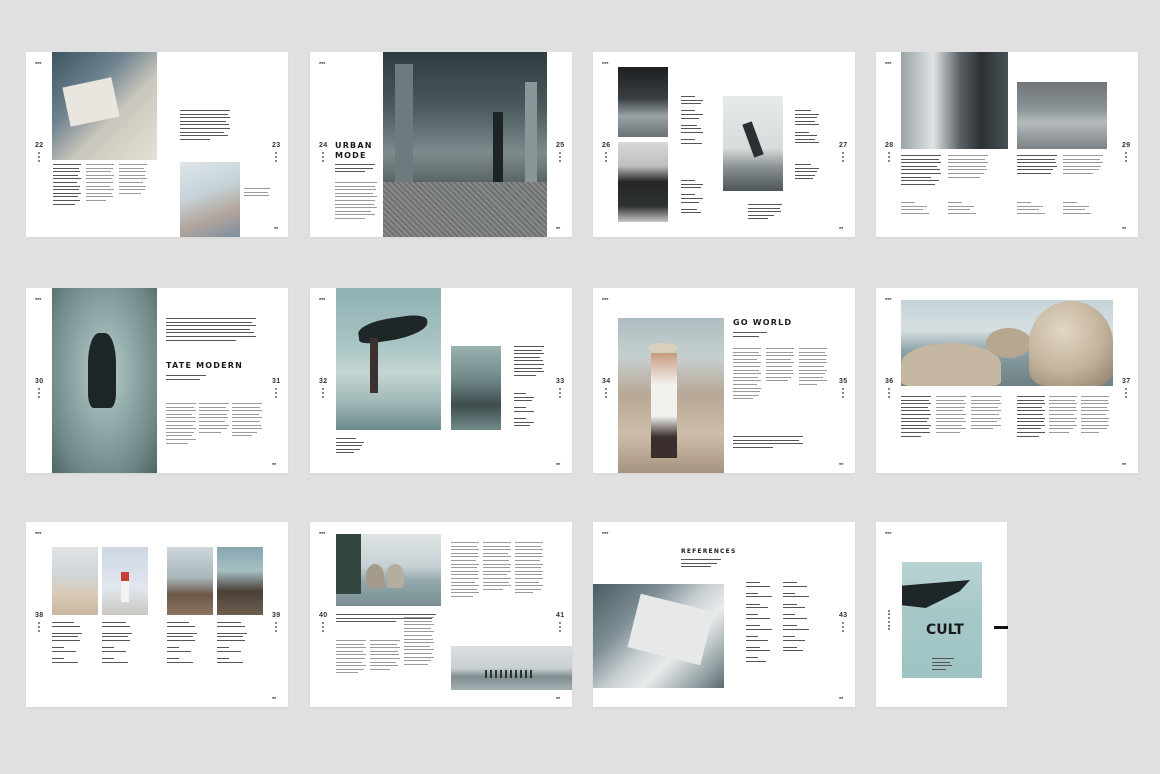  What do you see at coordinates (210, 199) in the screenshot?
I see `photo-hand-holding` at bounding box center [210, 199].